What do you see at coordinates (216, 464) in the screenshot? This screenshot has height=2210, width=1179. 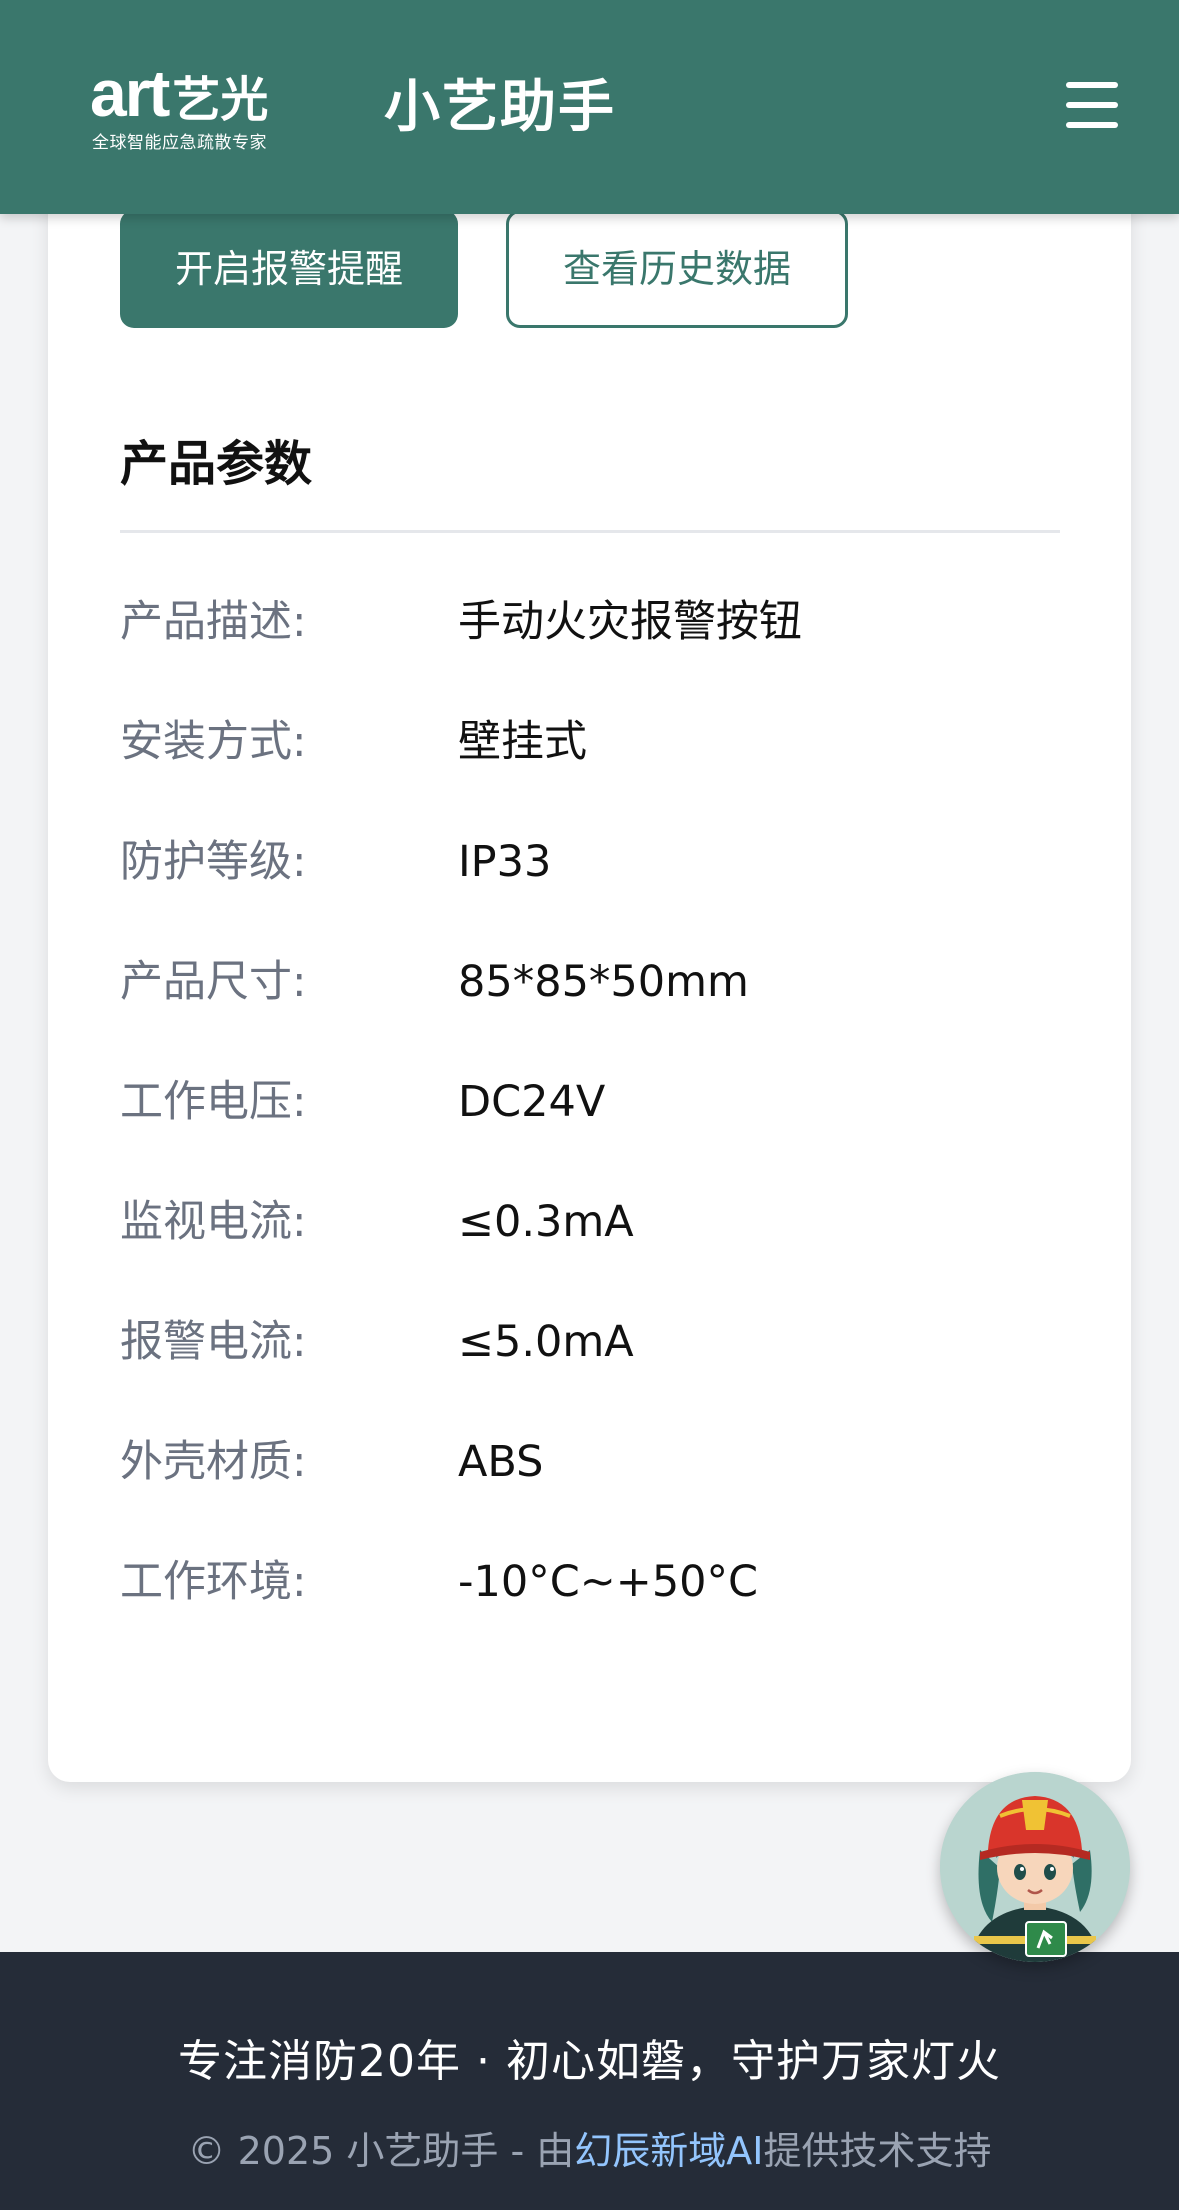 I see `section-title: 产品参数` at bounding box center [216, 464].